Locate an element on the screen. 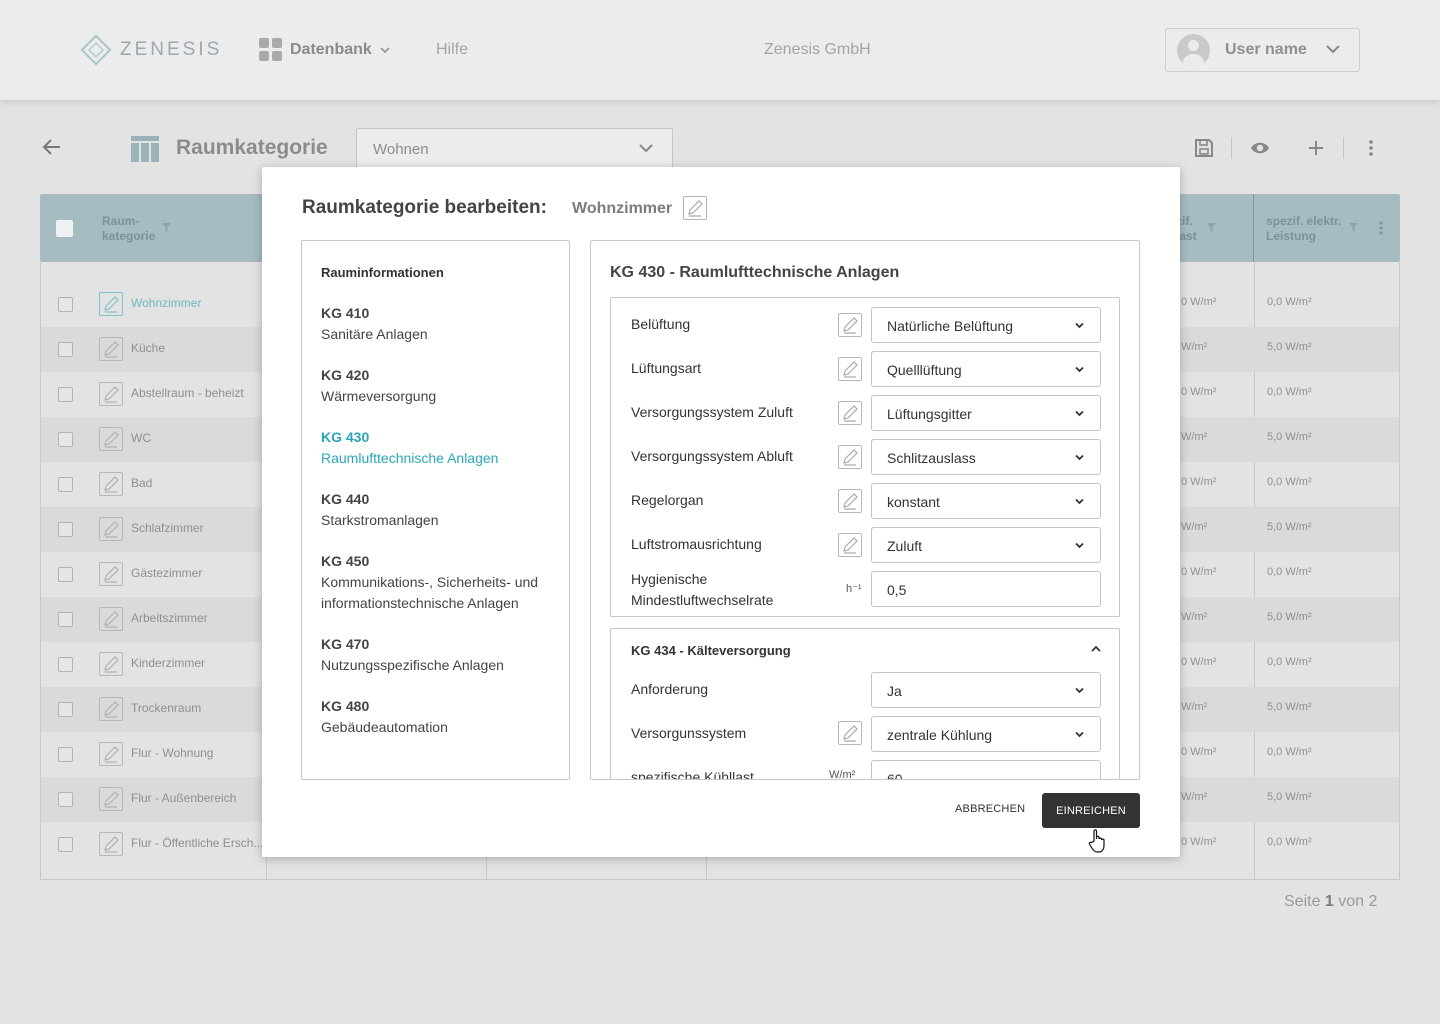 The width and height of the screenshot is (1440, 1024). field-select-value: Zuluft is located at coordinates (905, 546).